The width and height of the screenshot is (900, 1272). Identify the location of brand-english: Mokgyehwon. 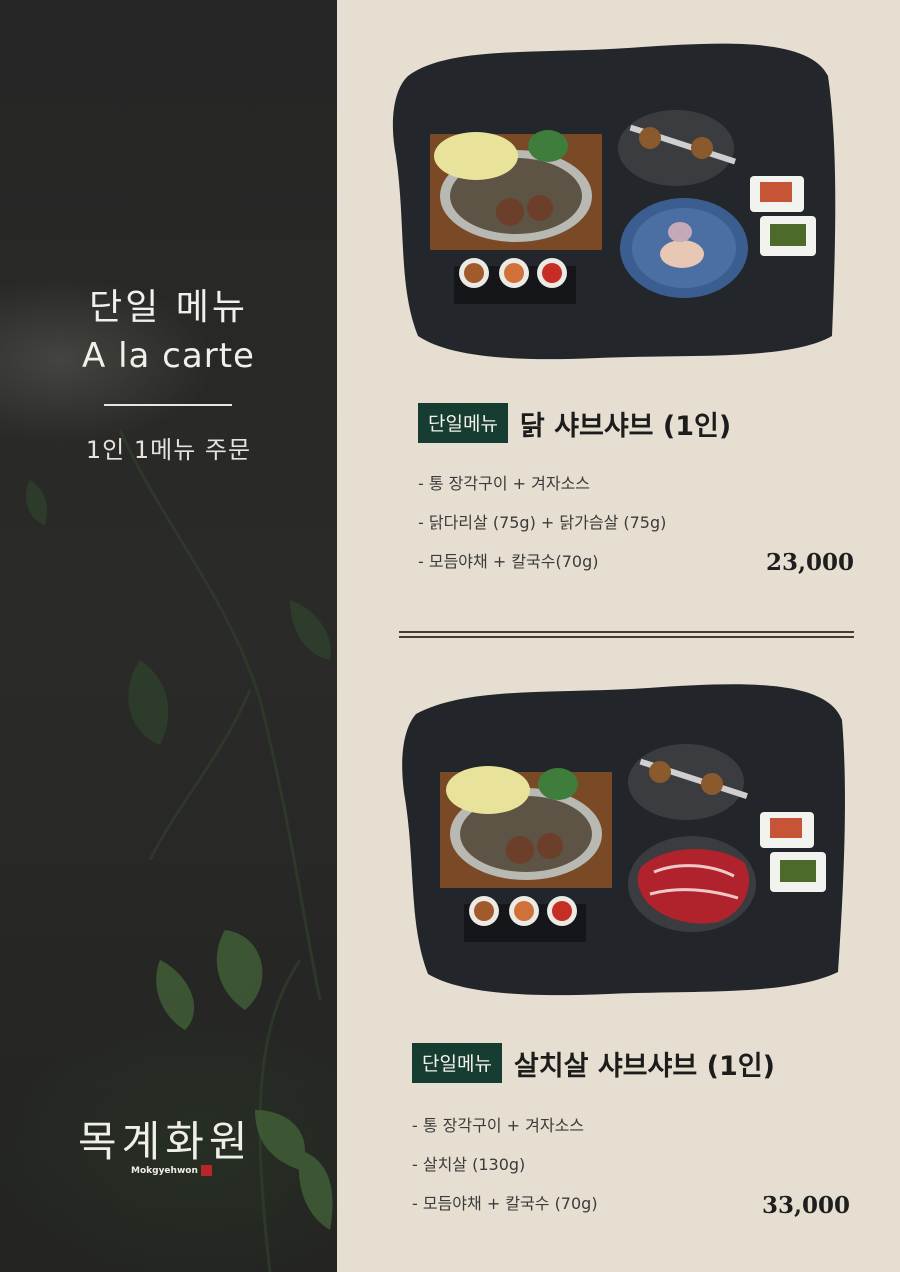
(171, 1170).